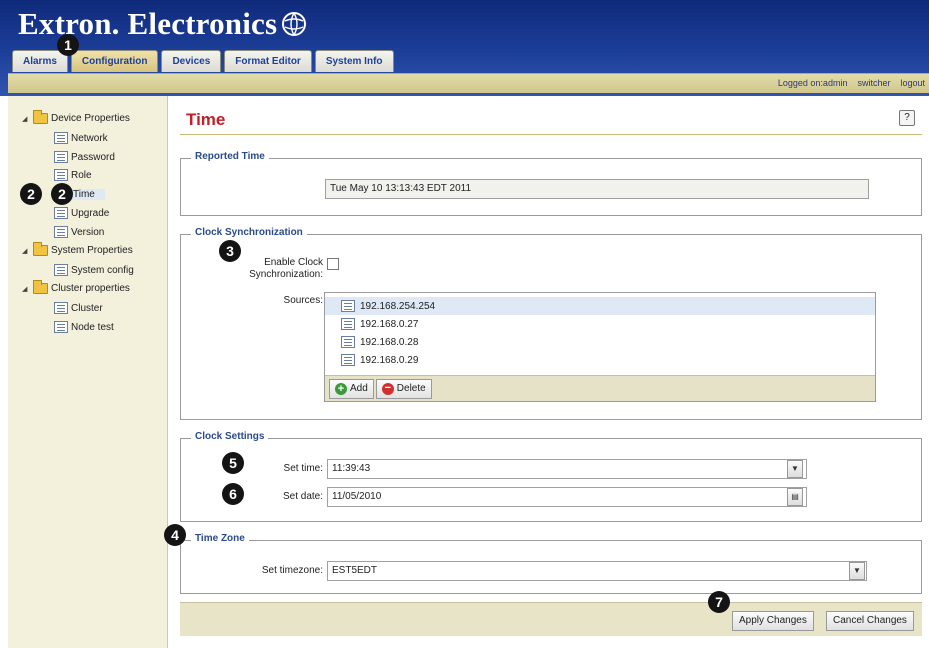 The height and width of the screenshot is (648, 929). What do you see at coordinates (597, 571) in the screenshot?
I see `set-timezone-select: EST5EDT` at bounding box center [597, 571].